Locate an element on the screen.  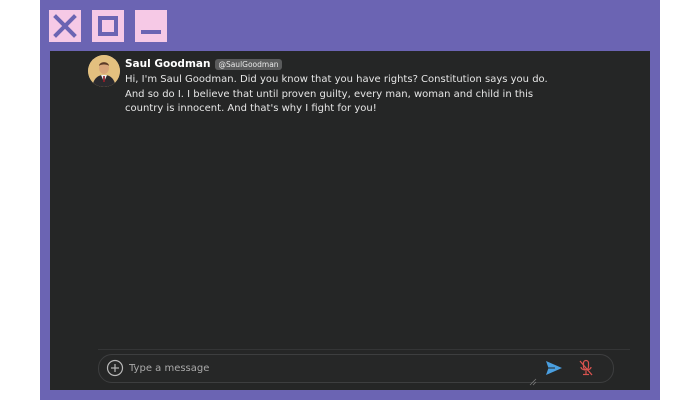
composer-divider is located at coordinates (364, 349).